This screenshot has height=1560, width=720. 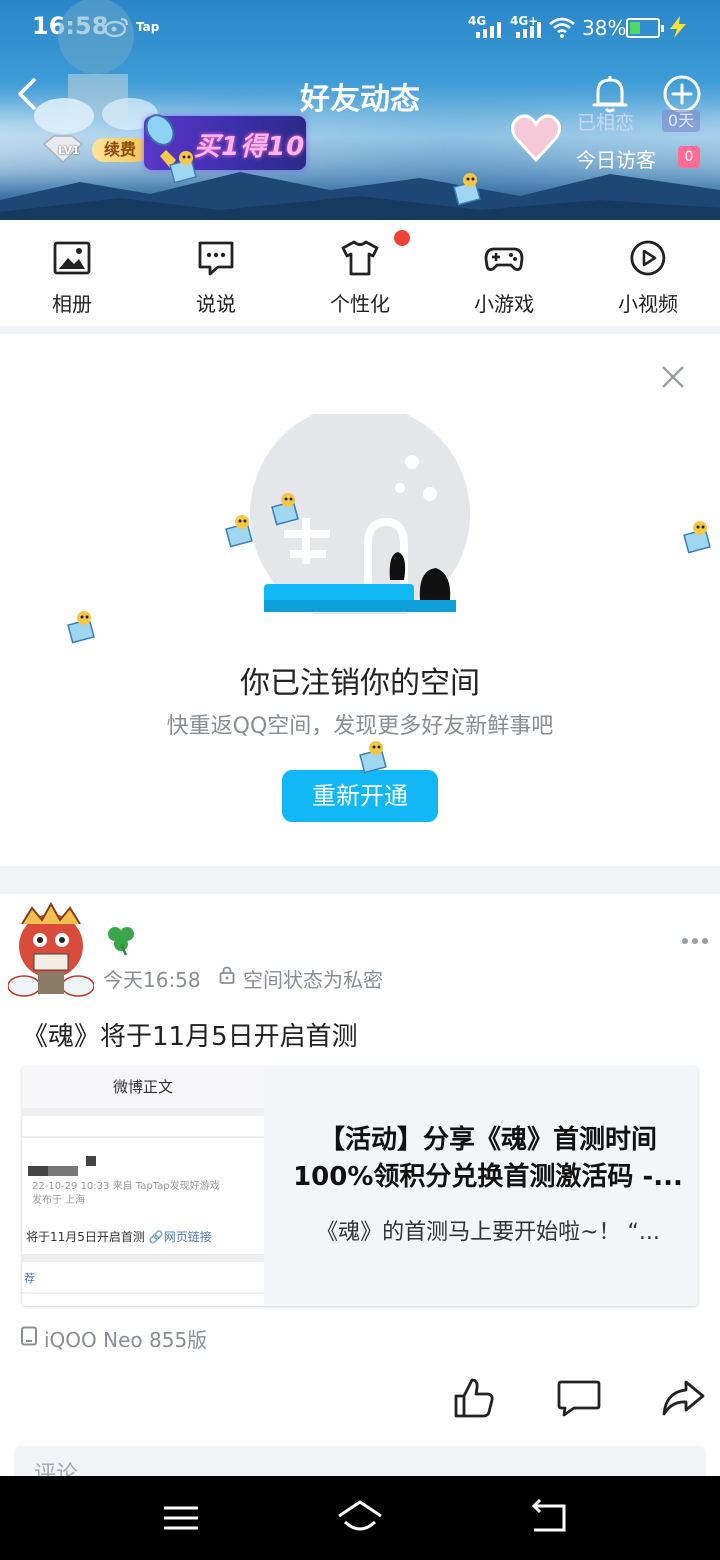 I want to click on action-album-label: 相册, so click(x=72, y=304).